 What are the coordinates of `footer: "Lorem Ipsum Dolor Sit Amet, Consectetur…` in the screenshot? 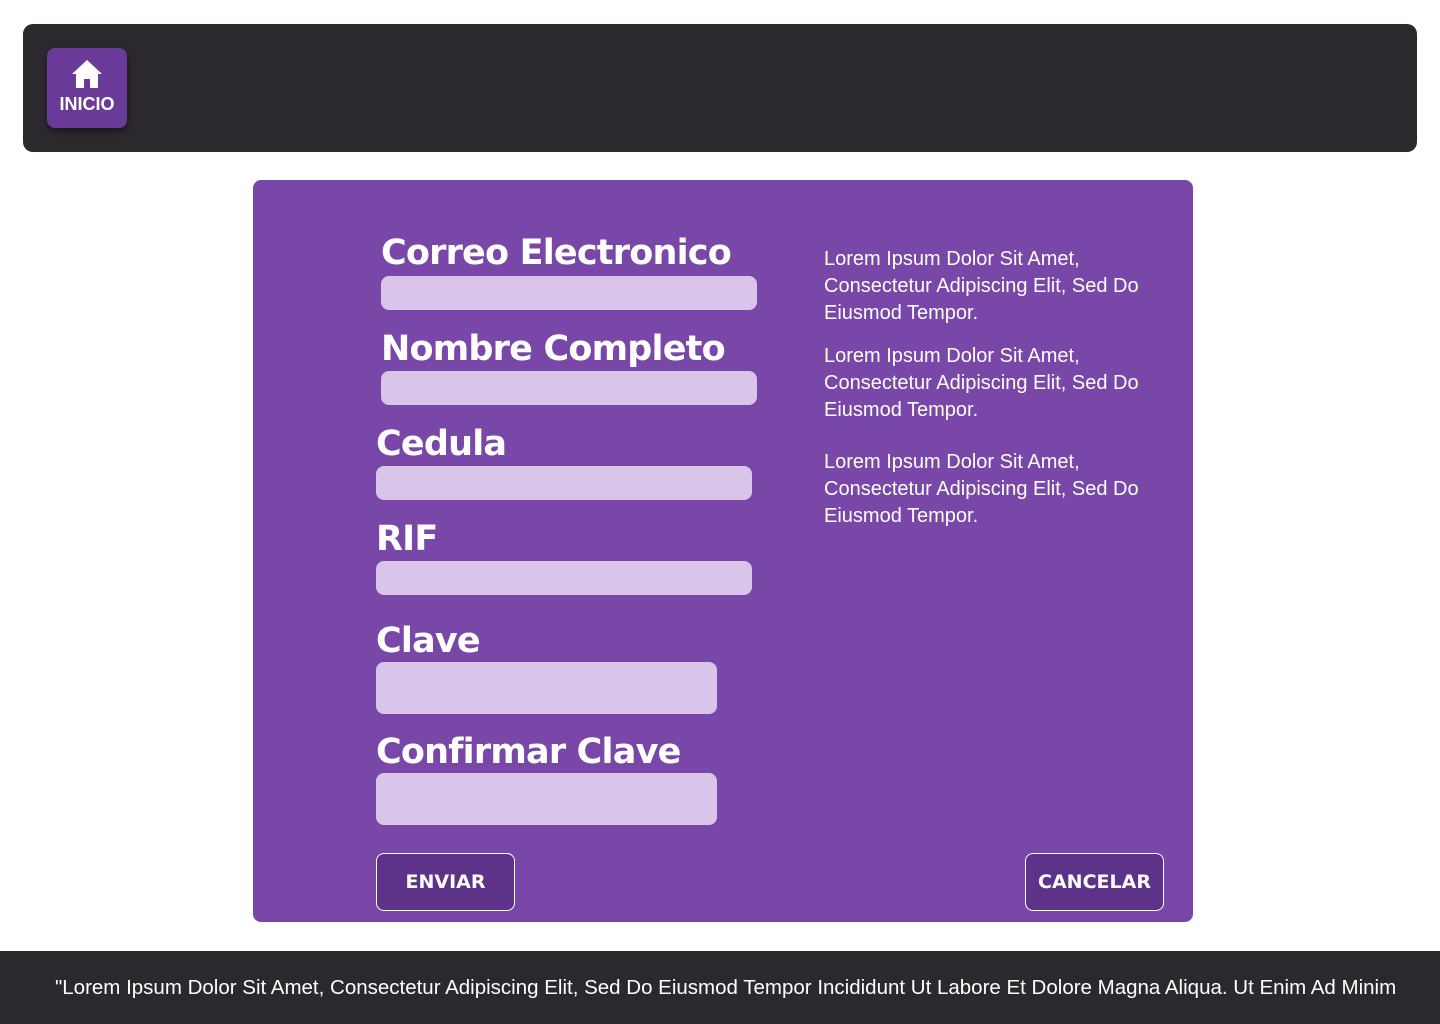 It's located at (720, 987).